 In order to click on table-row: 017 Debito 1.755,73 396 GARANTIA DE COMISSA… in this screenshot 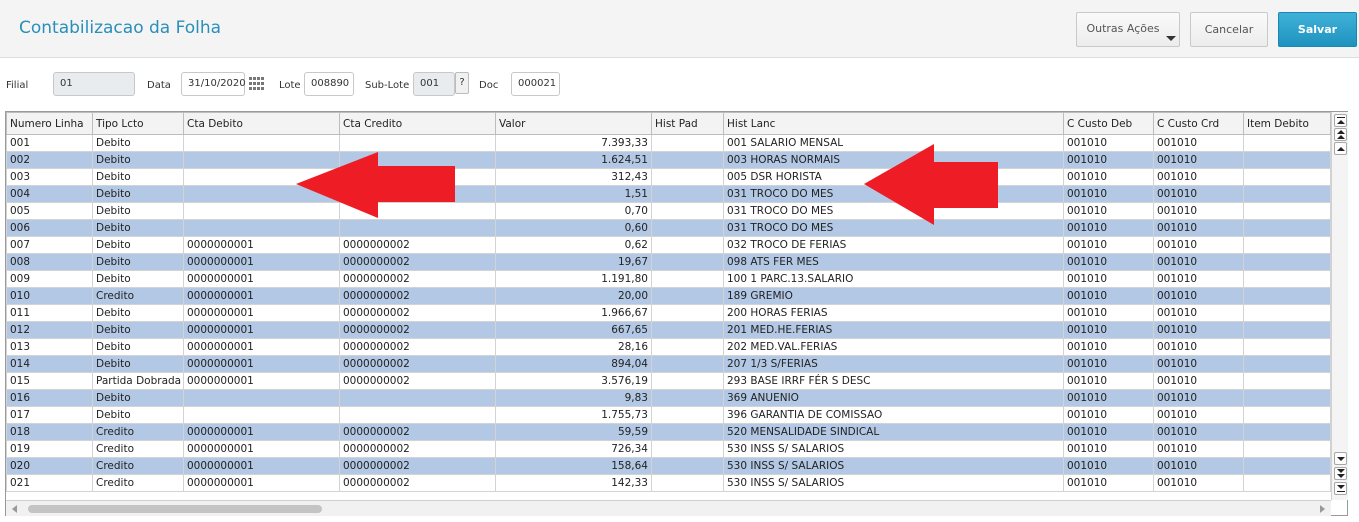, I will do `click(668, 415)`.